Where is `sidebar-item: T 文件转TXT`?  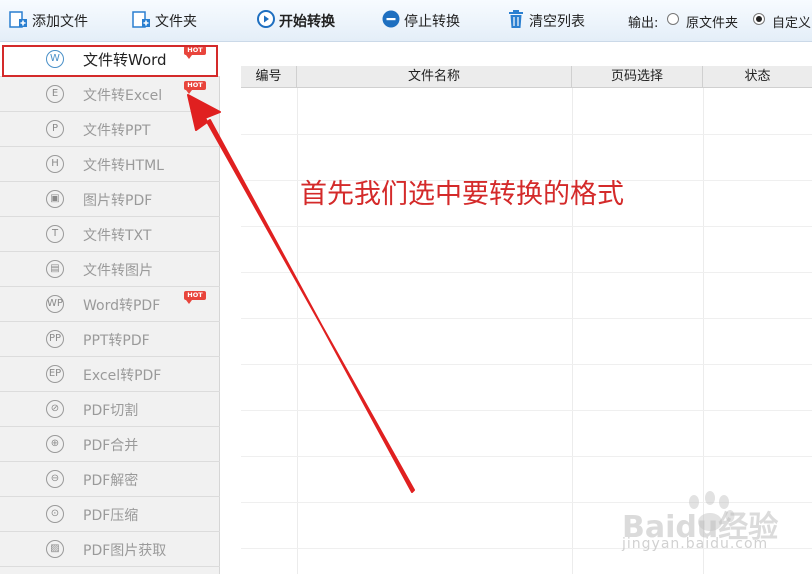 sidebar-item: T 文件转TXT is located at coordinates (110, 234).